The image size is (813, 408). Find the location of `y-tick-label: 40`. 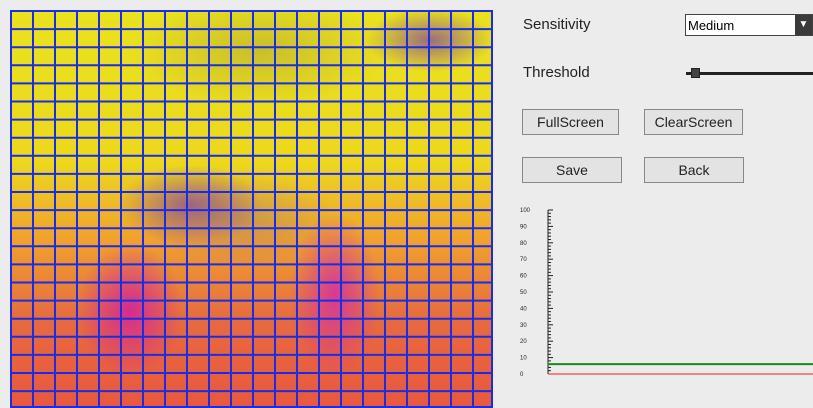

y-tick-label: 40 is located at coordinates (523, 309).